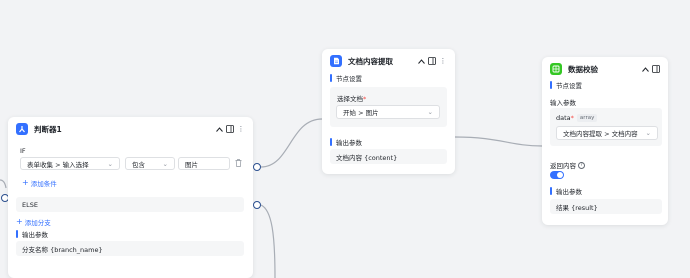  I want to click on if-label: IF, so click(23, 151).